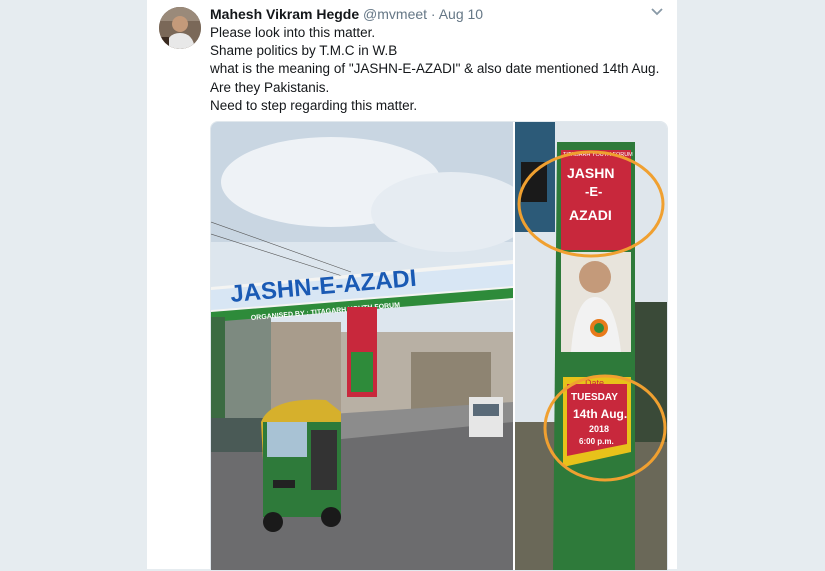  What do you see at coordinates (599, 429) in the screenshot?
I see `date-year: 2018` at bounding box center [599, 429].